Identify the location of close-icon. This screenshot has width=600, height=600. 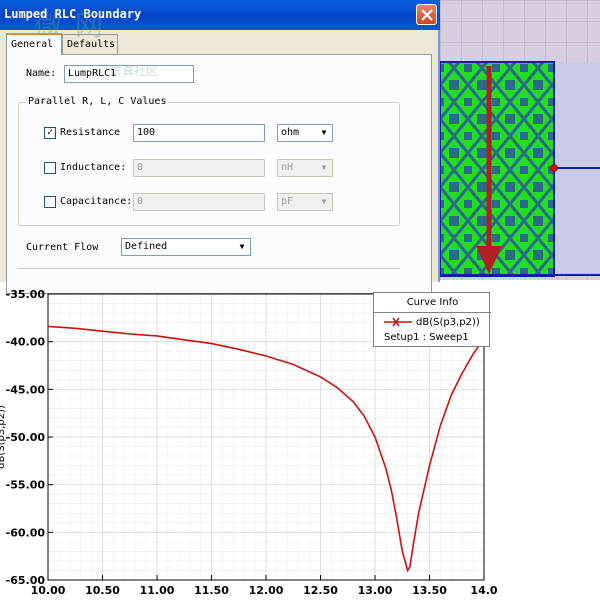
(427, 15).